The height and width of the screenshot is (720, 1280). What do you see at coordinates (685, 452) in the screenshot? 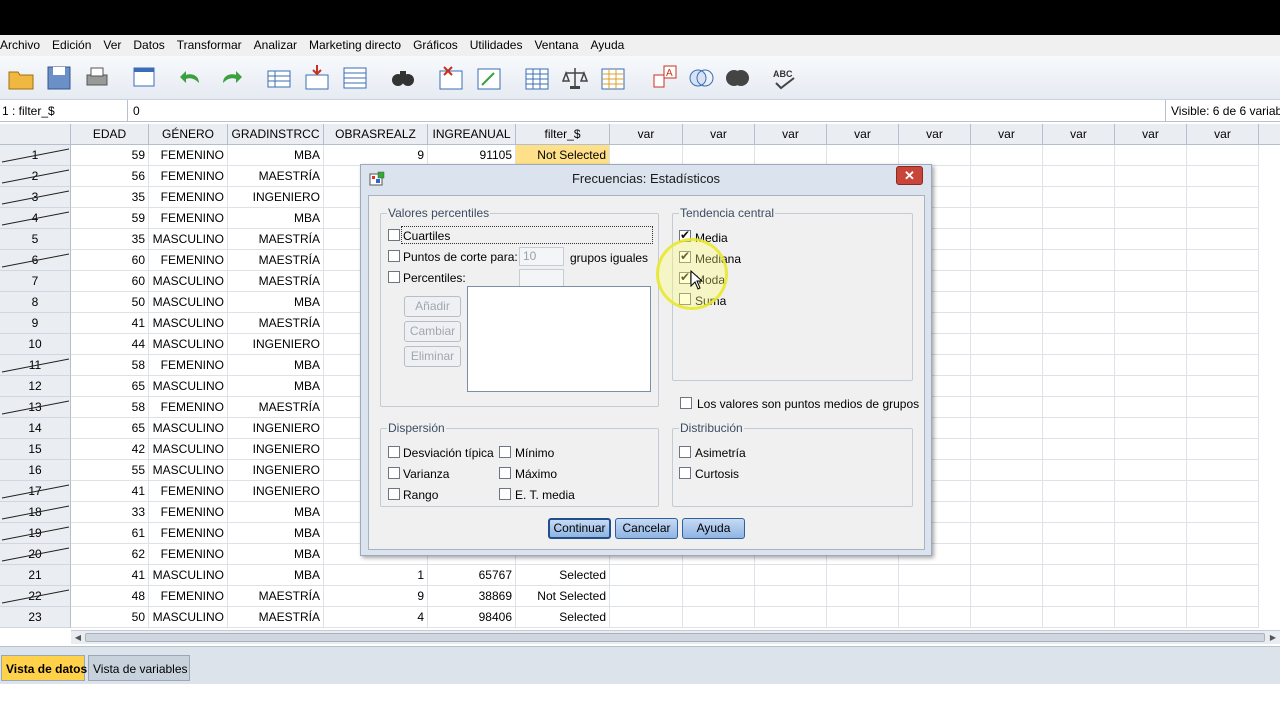
I see `skewness-checkbox` at bounding box center [685, 452].